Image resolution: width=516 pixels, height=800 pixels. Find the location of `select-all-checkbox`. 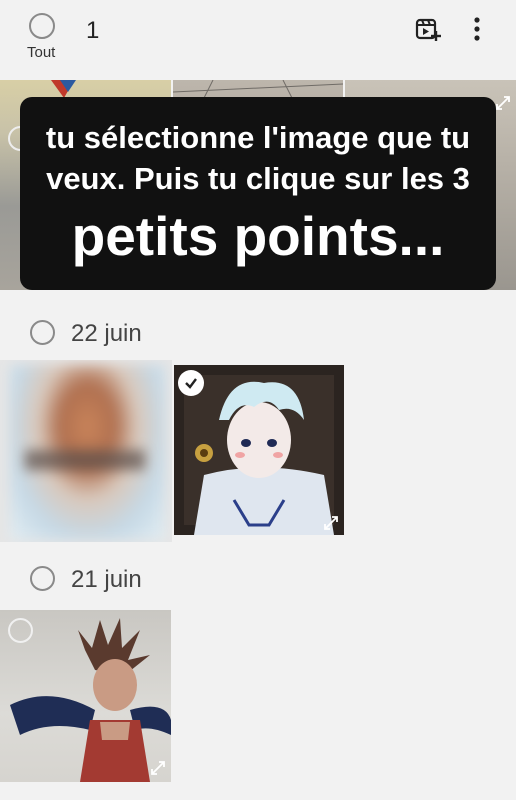

select-all-checkbox is located at coordinates (42, 26).